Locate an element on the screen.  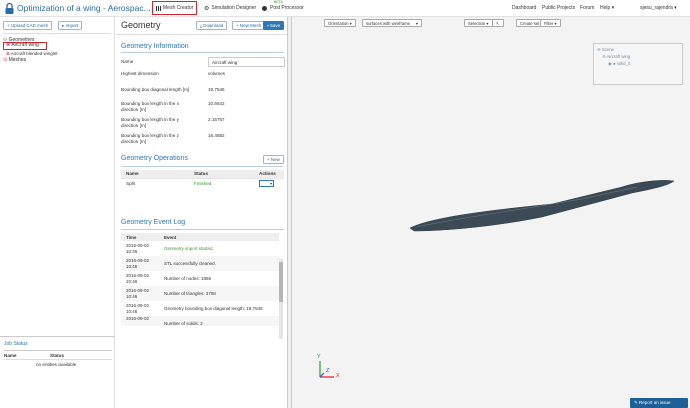
axis-z-label: Z is located at coordinates (328, 371).